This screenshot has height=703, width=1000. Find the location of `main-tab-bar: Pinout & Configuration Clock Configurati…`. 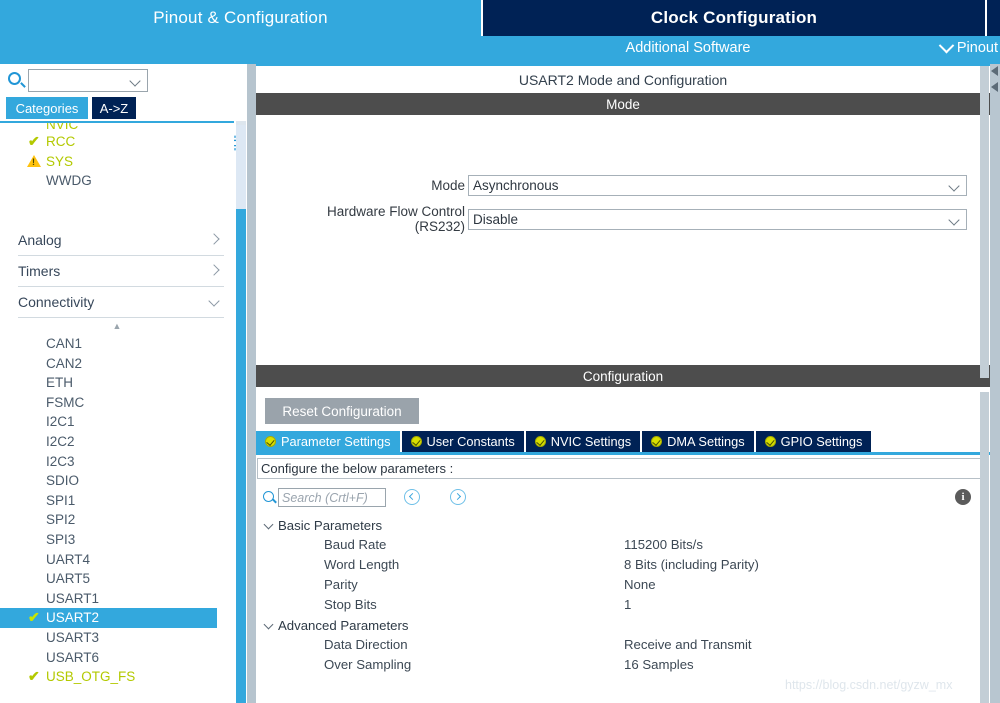

main-tab-bar: Pinout & Configuration Clock Configurati… is located at coordinates (500, 18).